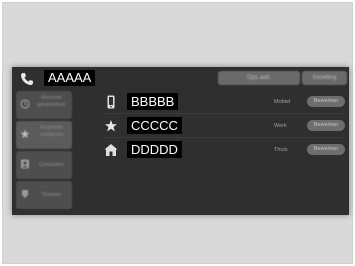 The width and height of the screenshot is (355, 266). I want to click on number-name: BBBBB, so click(153, 101).